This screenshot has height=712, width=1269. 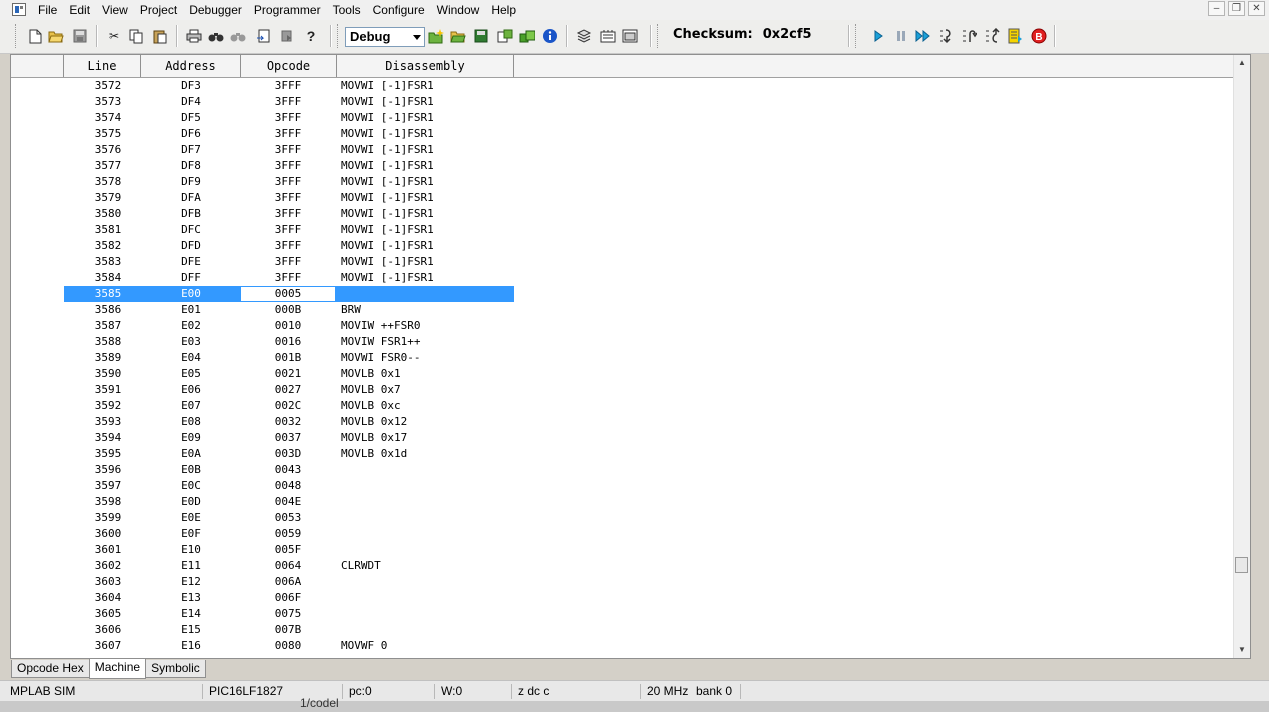 What do you see at coordinates (108, 277) in the screenshot?
I see `cell-line: 3584` at bounding box center [108, 277].